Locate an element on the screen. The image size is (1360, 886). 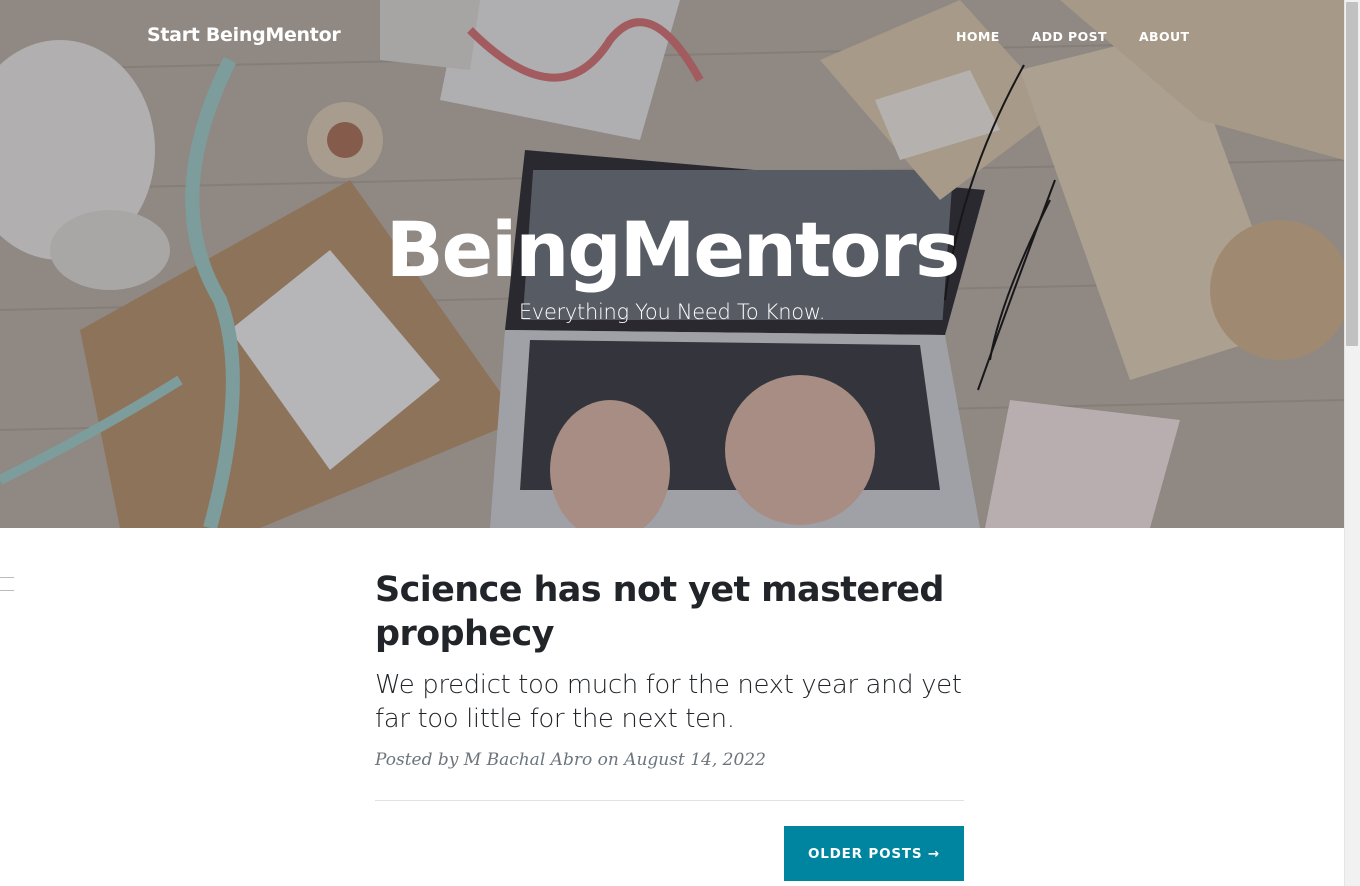
nav-link-add-post: ADD POST is located at coordinates (1069, 36).